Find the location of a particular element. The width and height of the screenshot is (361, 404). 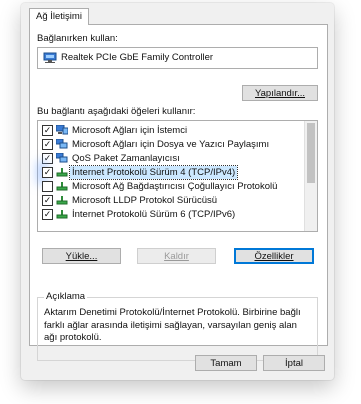

adapter-field: Realtek PCIe GbE Family Controller is located at coordinates (177, 58).